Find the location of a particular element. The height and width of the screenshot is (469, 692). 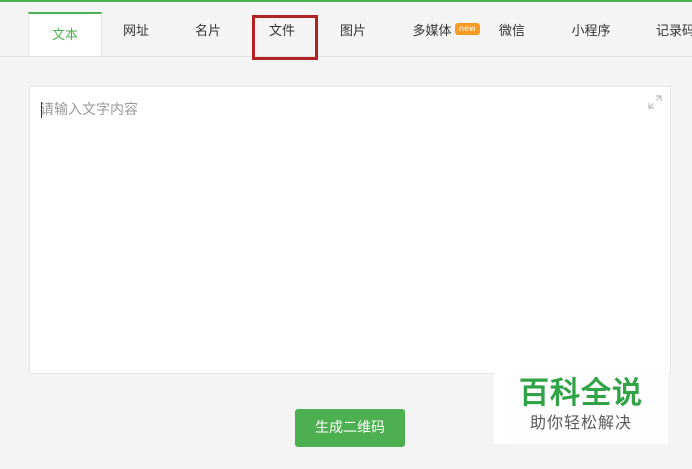

watermark-logo: 百科全说 助你轻松解决 is located at coordinates (581, 408).